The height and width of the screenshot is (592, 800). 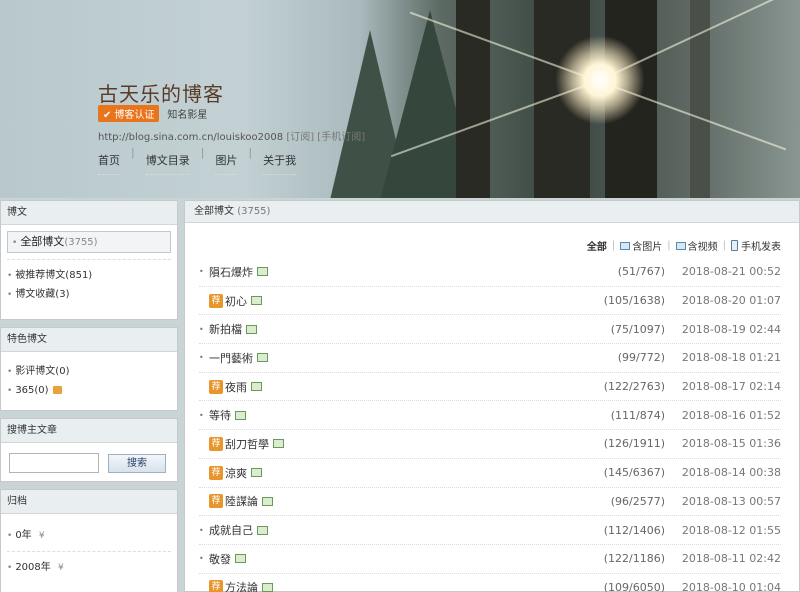 I want to click on category-count: (3755), so click(x=81, y=242).